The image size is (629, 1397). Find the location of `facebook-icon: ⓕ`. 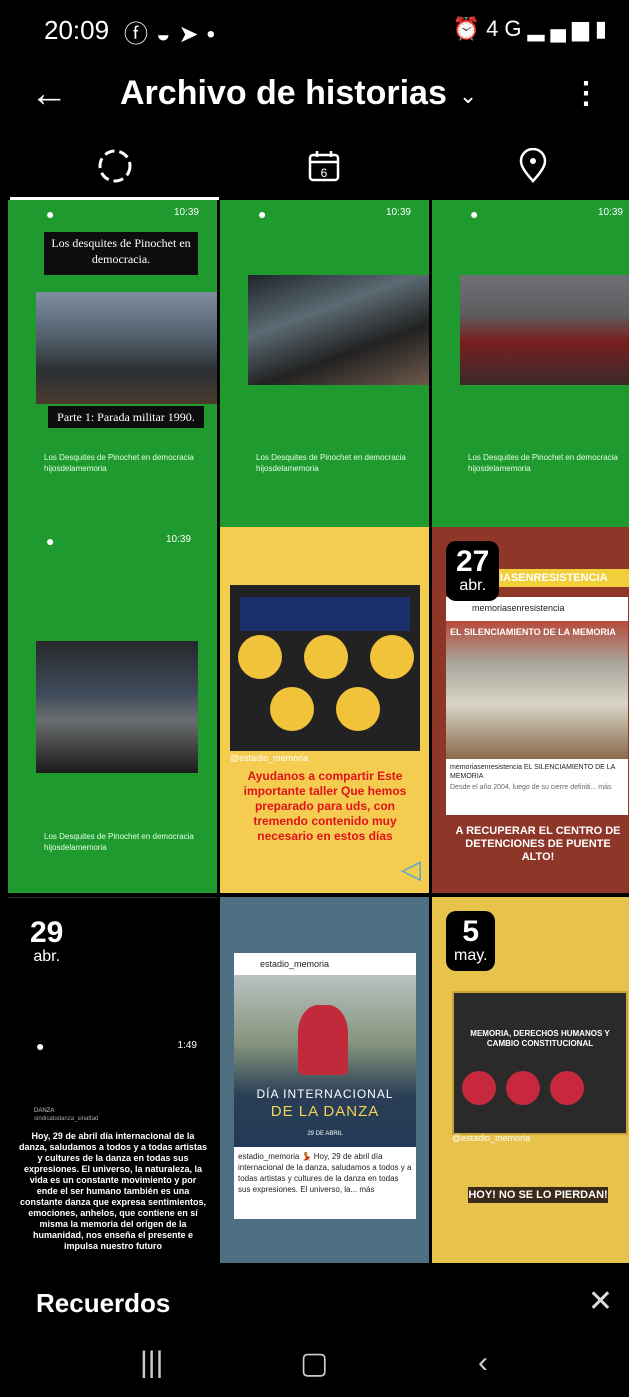

facebook-icon: ⓕ is located at coordinates (140, 34).